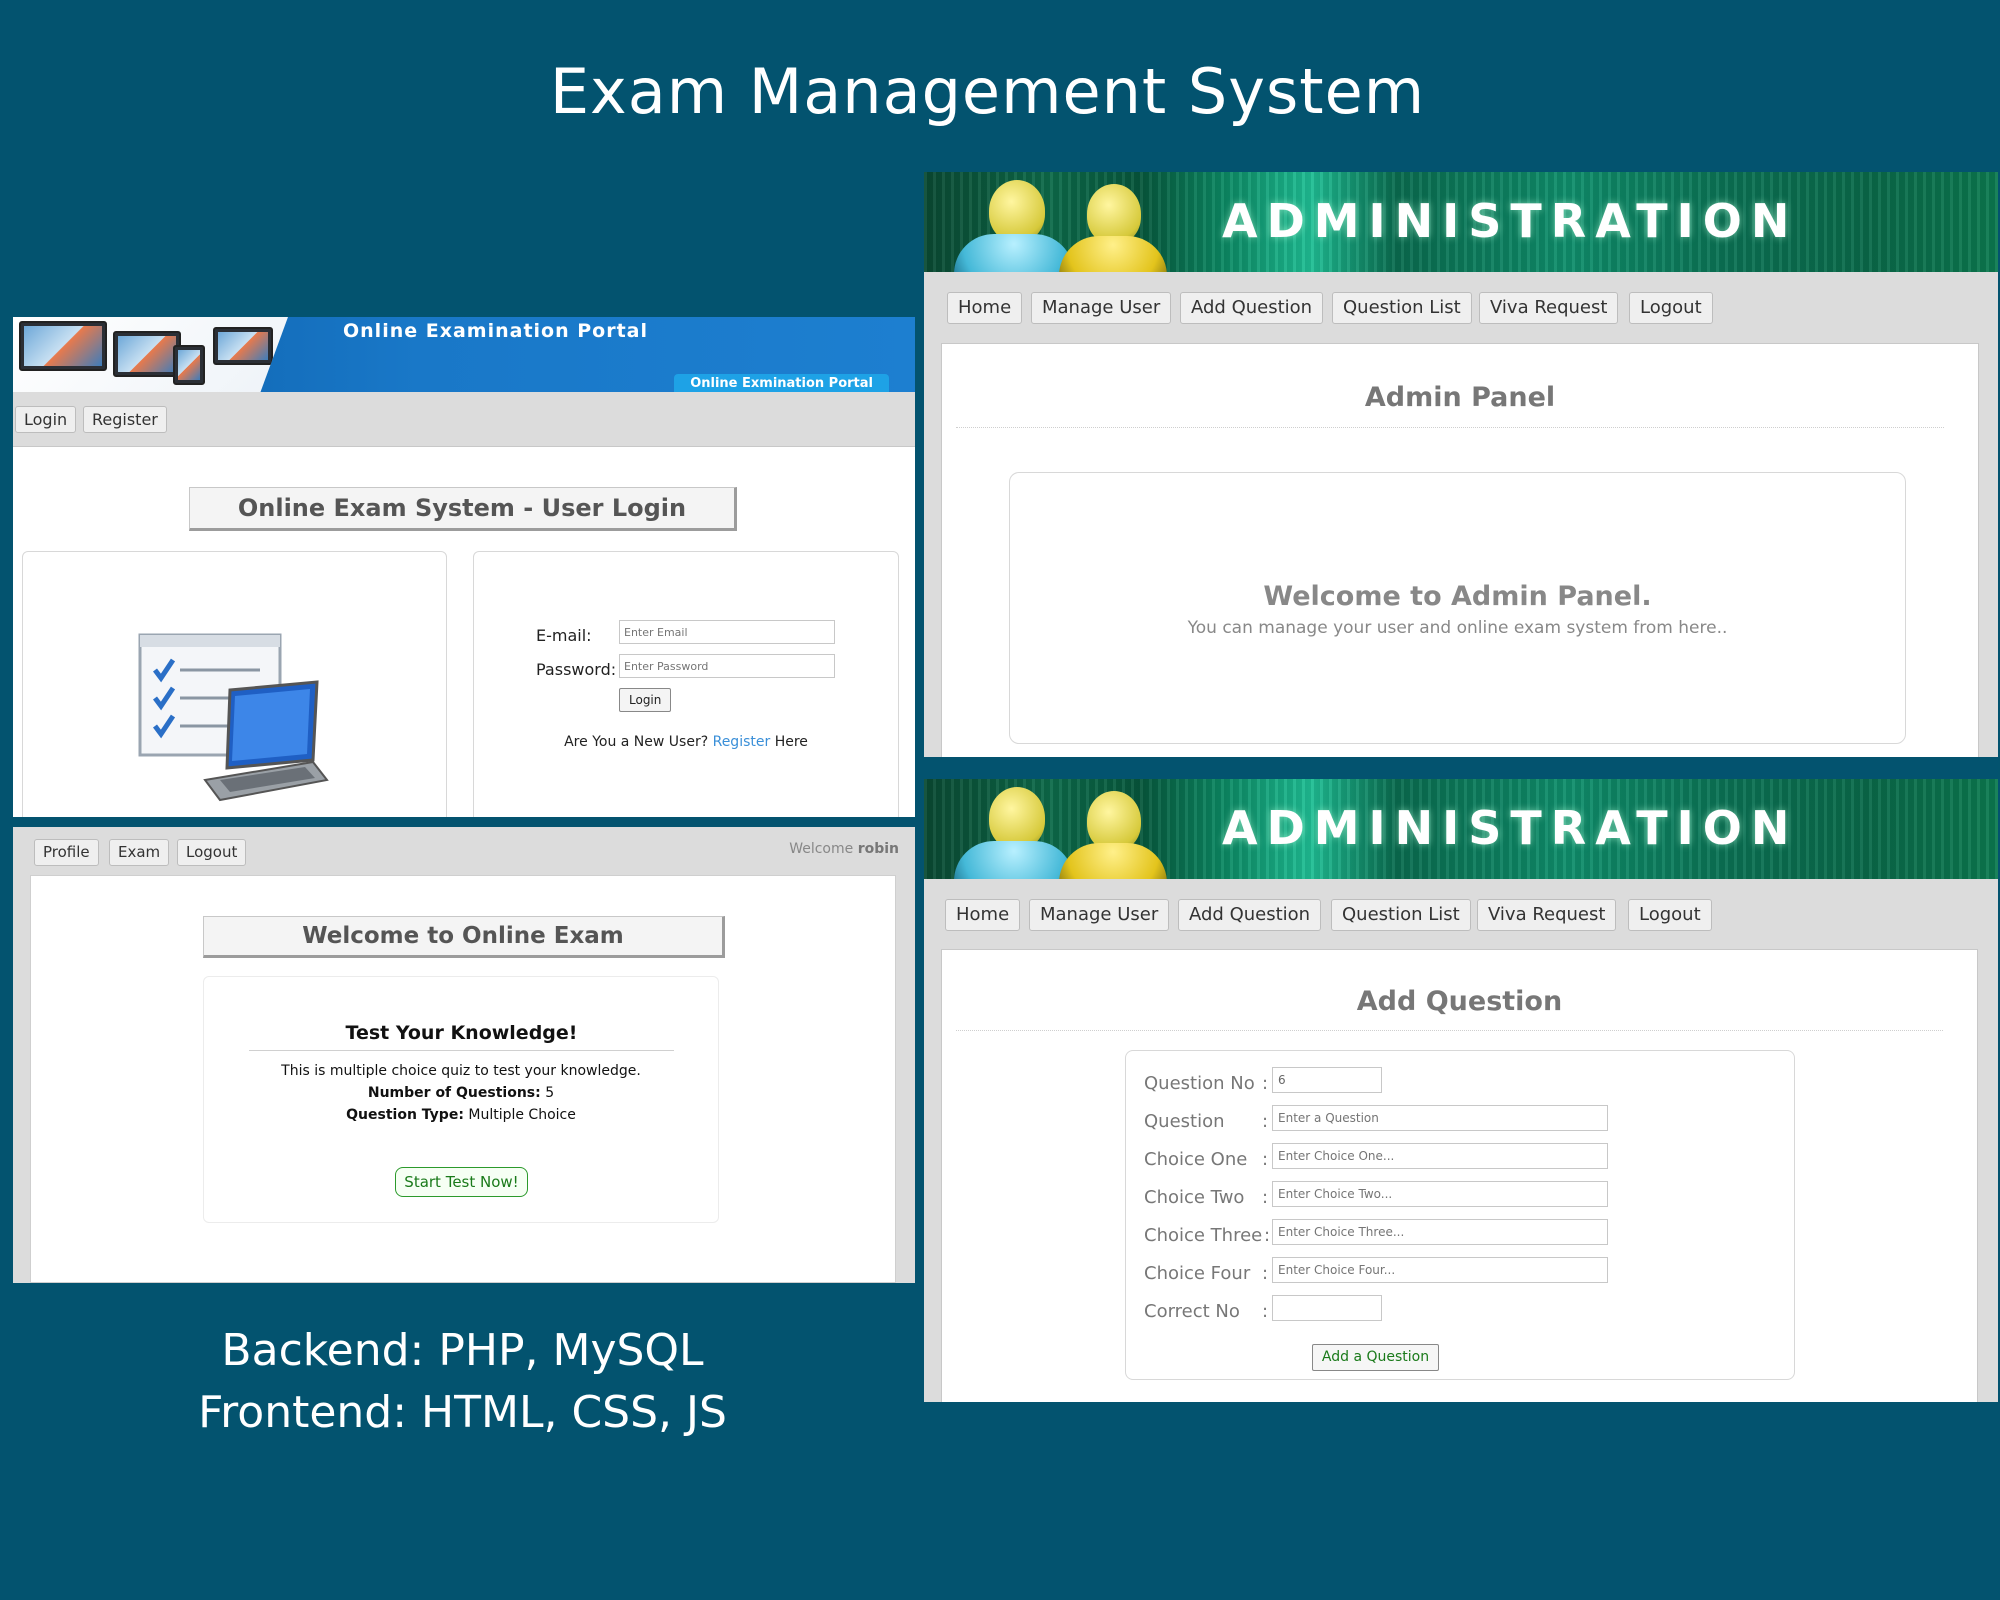  I want to click on question-label: Question, so click(1184, 1121).